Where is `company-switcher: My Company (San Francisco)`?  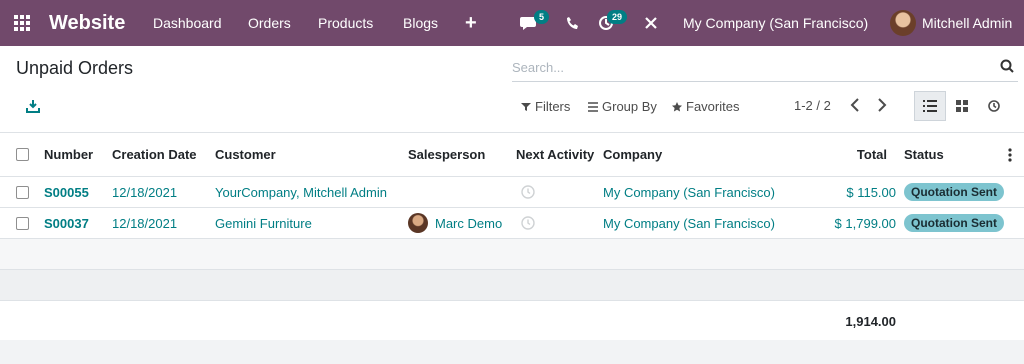
company-switcher: My Company (San Francisco) is located at coordinates (775, 23).